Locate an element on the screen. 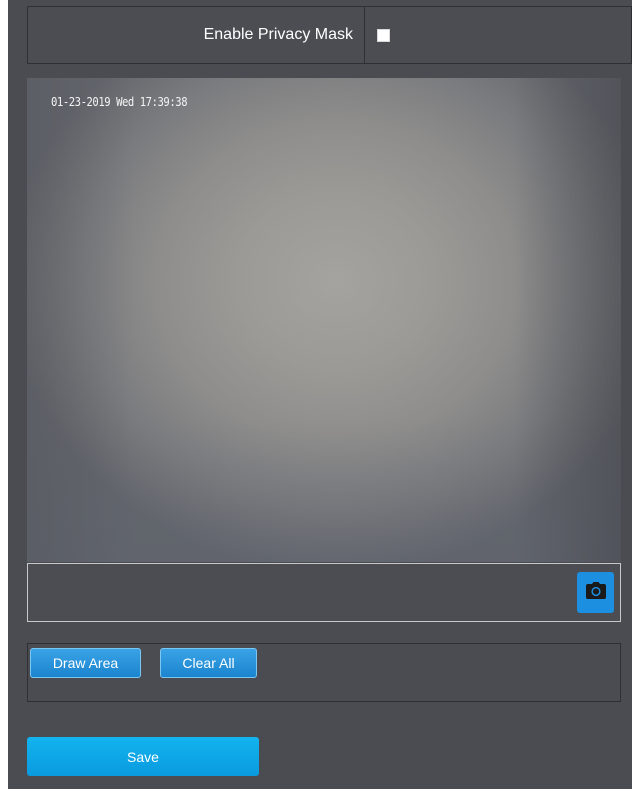 This screenshot has width=632, height=789. video-timestamp: 01-23-2019 Wed 17:39:38 is located at coordinates (119, 102).